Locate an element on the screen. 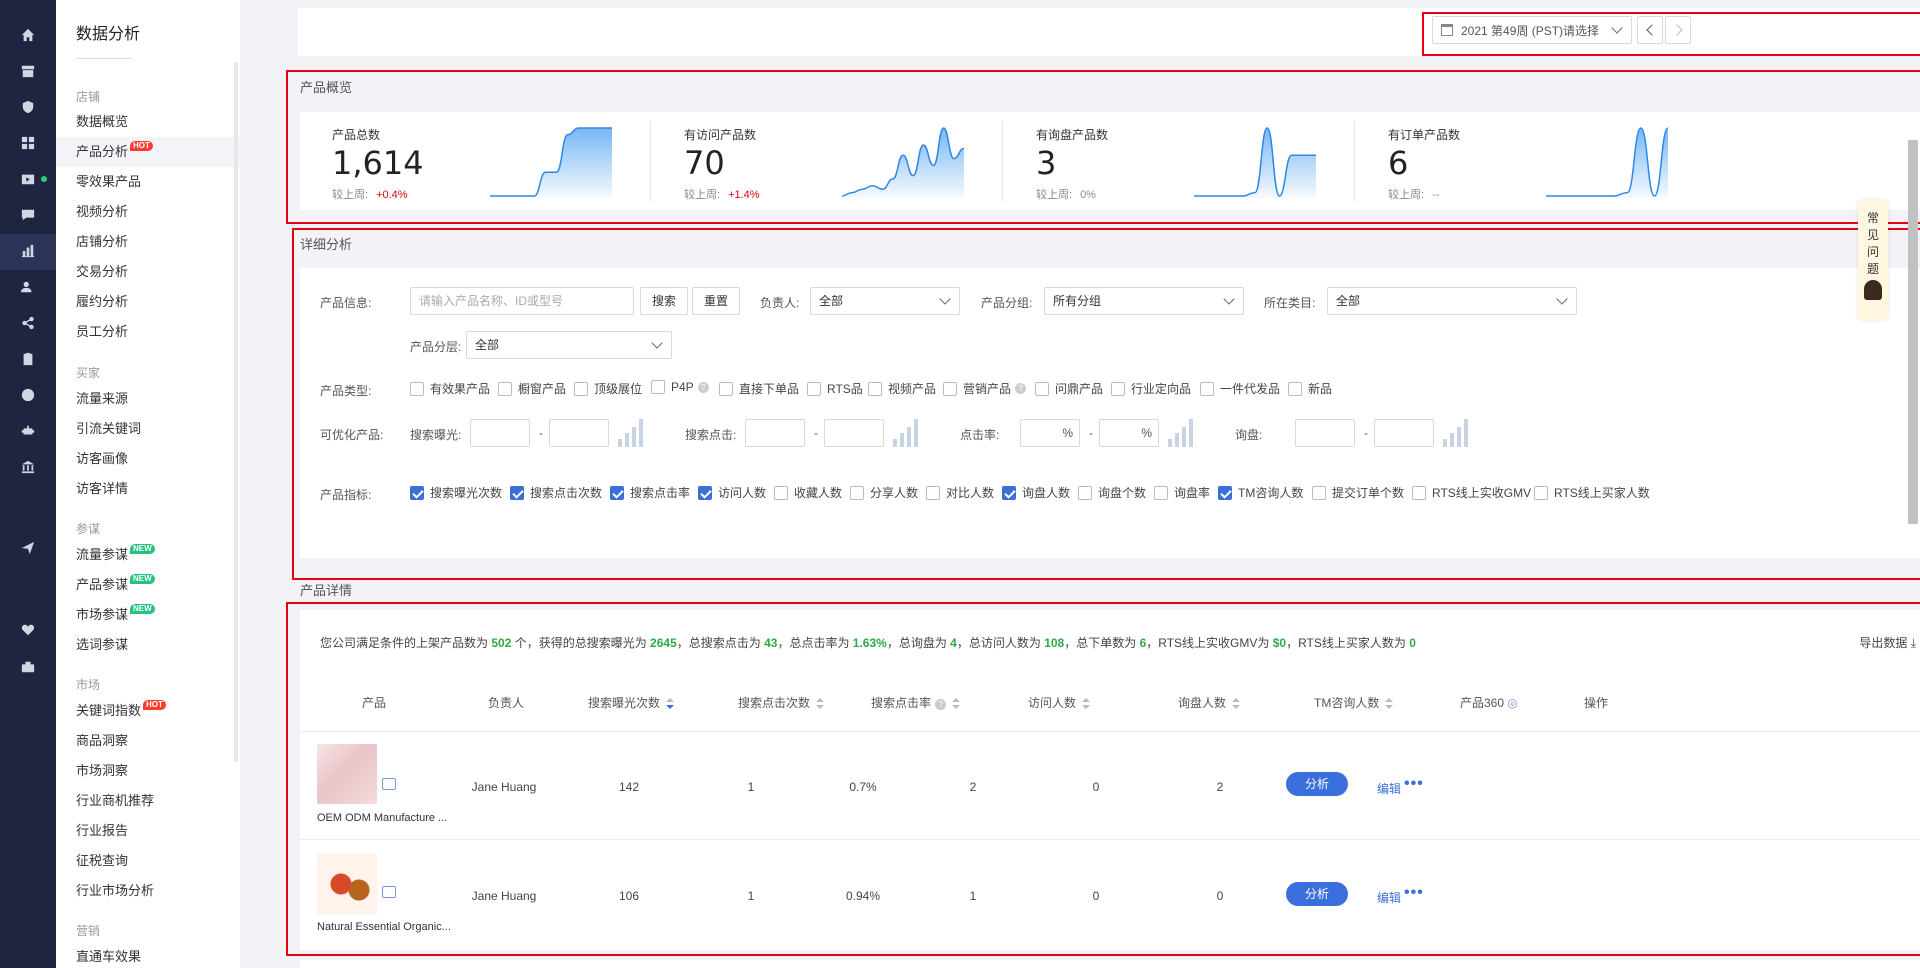 The width and height of the screenshot is (1920, 968). kpi-inquiry-products: 有询盘产品数 3 较上周: 0% is located at coordinates (1179, 161).